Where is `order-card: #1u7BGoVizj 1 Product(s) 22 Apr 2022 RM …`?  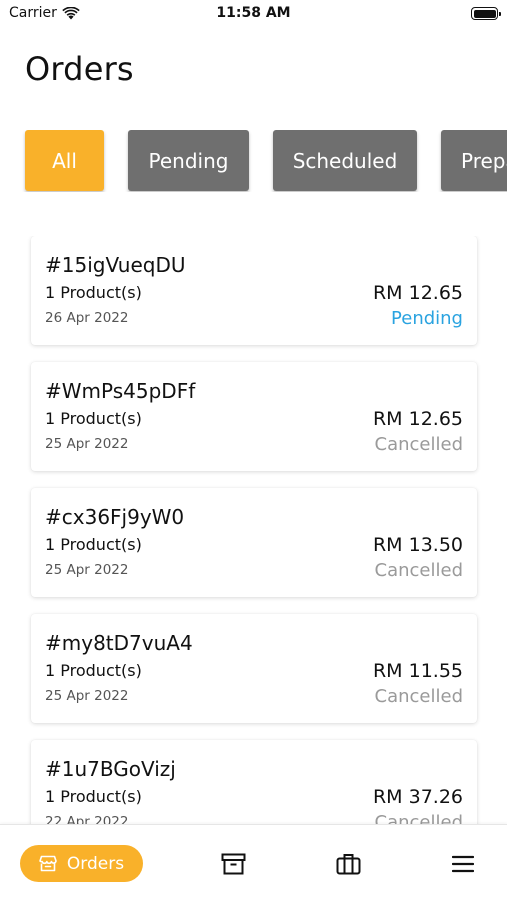 order-card: #1u7BGoVizj 1 Product(s) 22 Apr 2022 RM … is located at coordinates (254, 782).